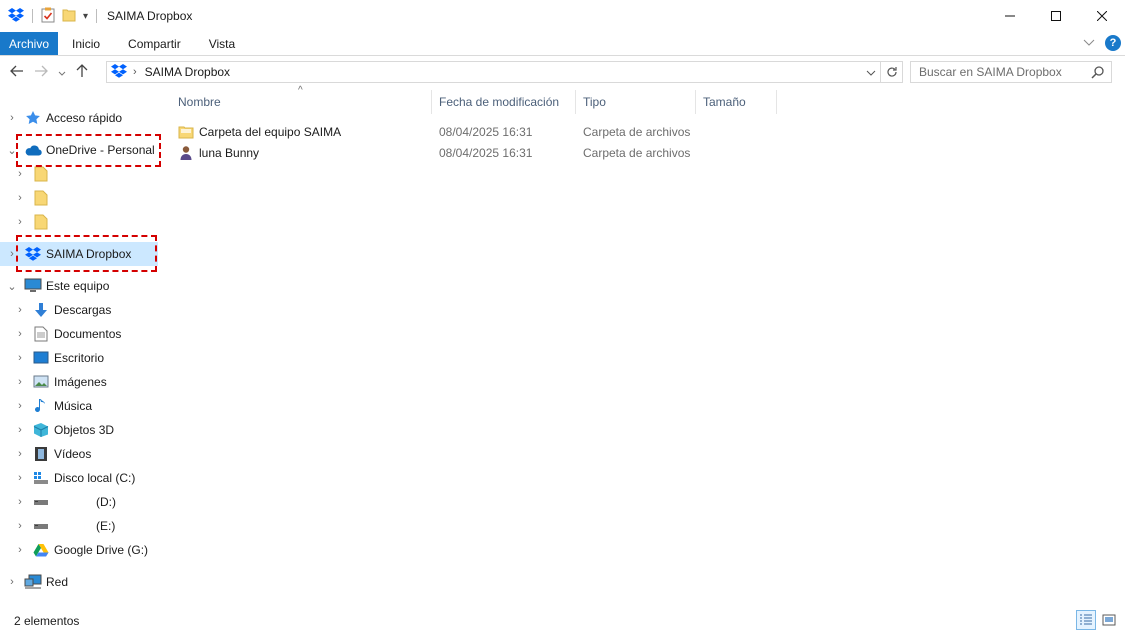 Image resolution: width=1125 pixels, height=634 pixels. Describe the element at coordinates (776, 102) in the screenshot. I see `column-divider` at that location.